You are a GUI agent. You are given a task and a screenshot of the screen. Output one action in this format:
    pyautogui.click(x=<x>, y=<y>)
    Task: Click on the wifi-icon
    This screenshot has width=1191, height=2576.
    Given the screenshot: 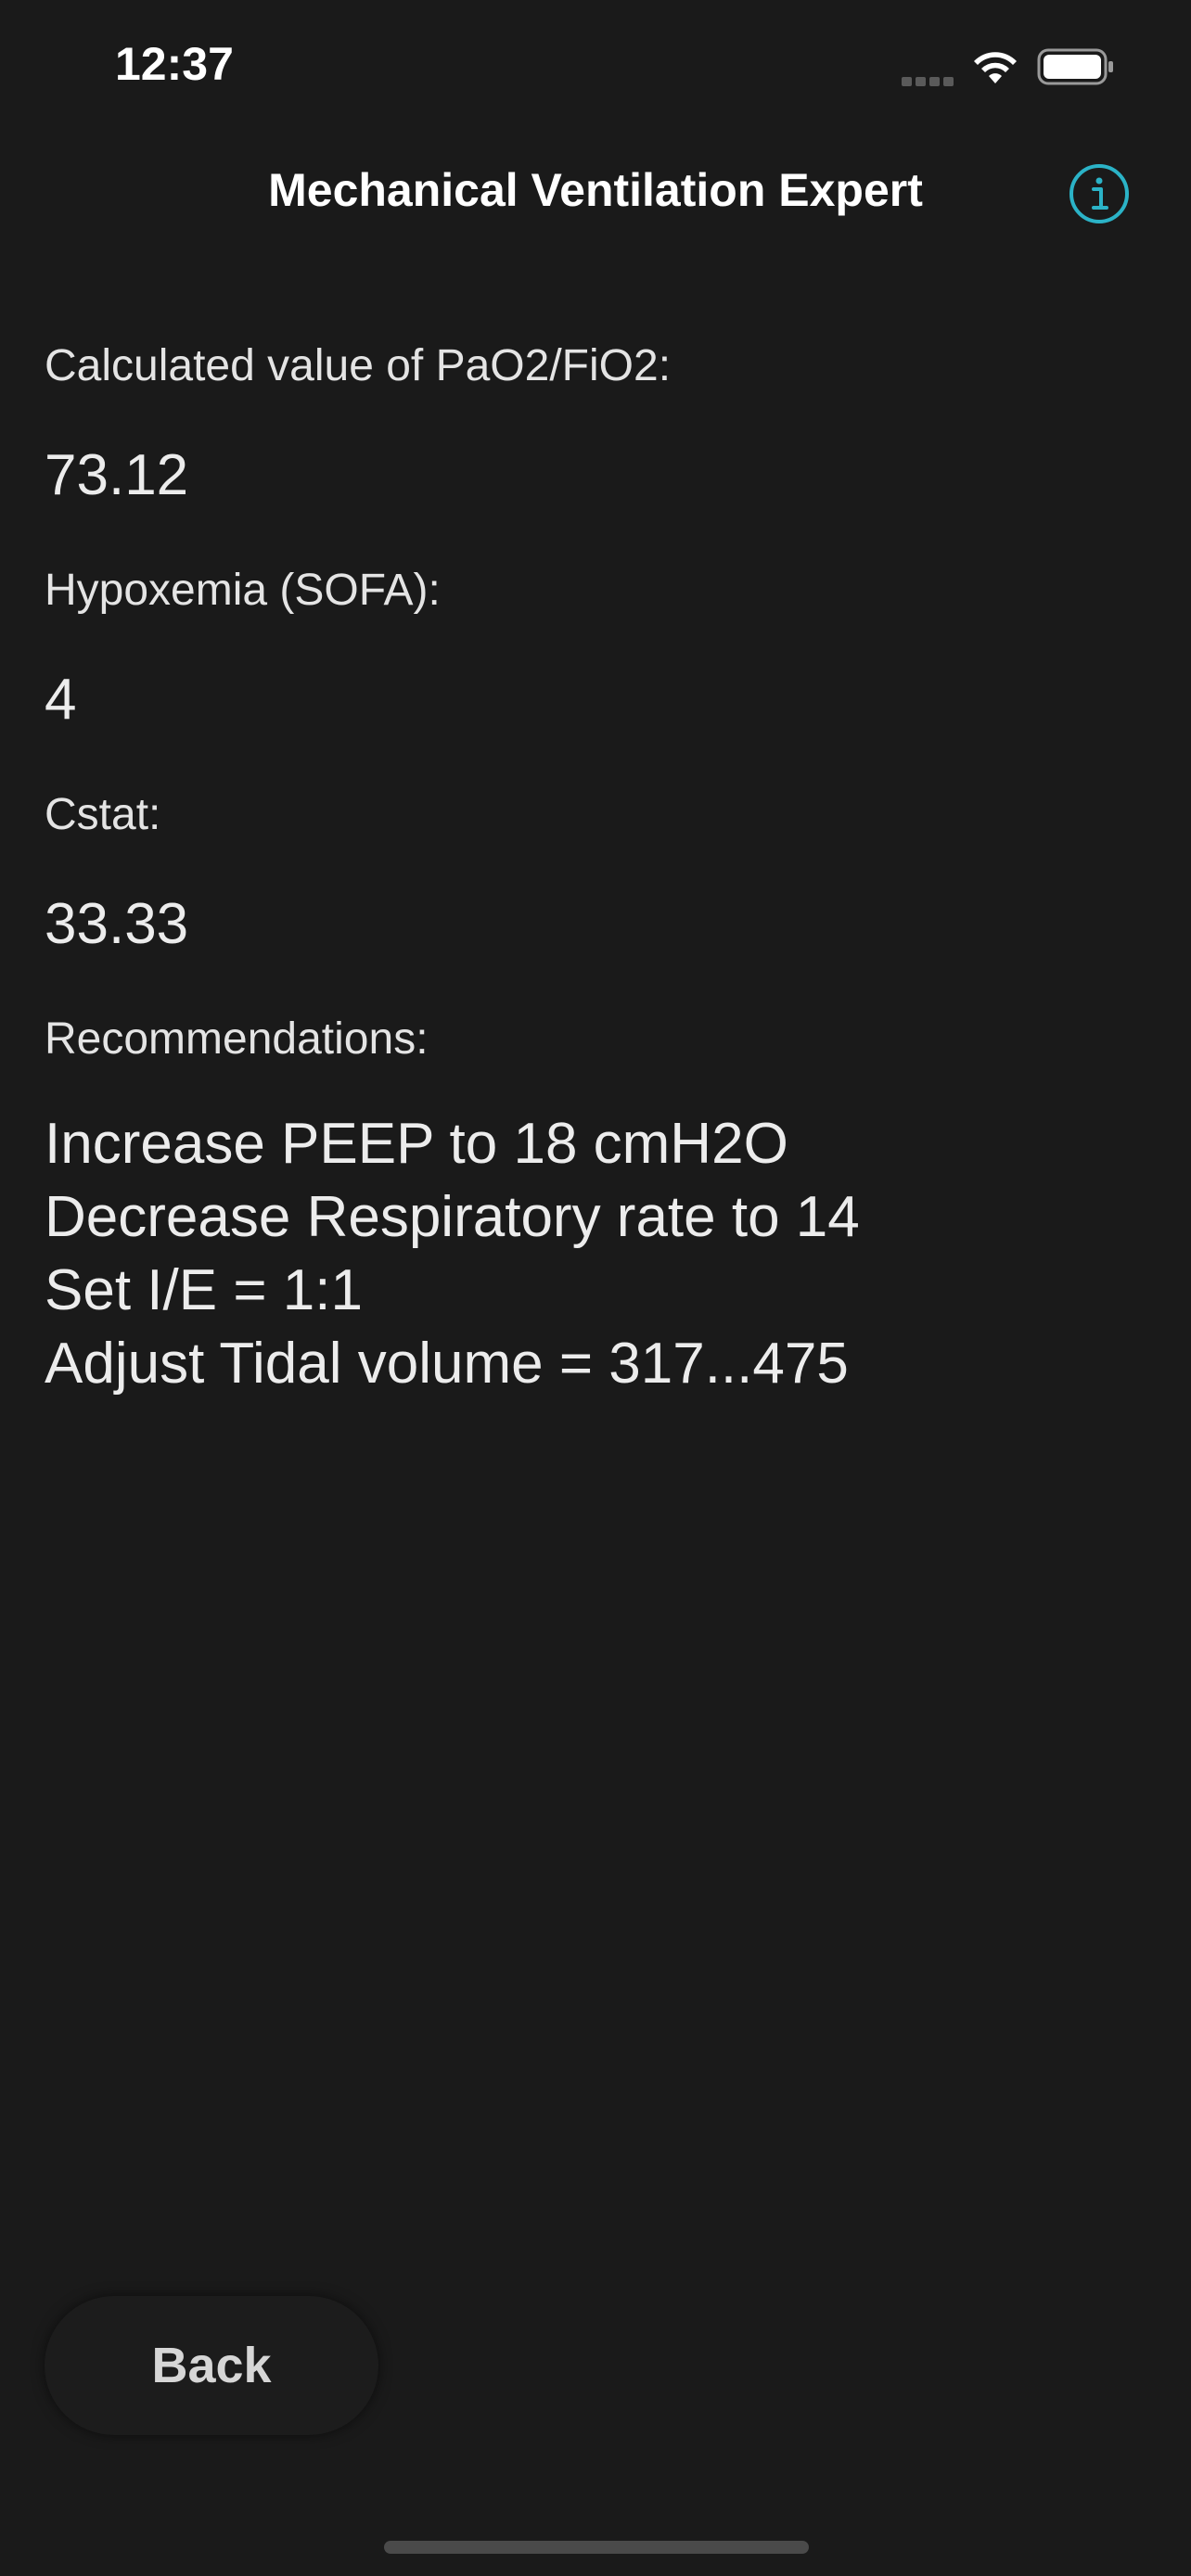 What is the action you would take?
    pyautogui.click(x=996, y=67)
    